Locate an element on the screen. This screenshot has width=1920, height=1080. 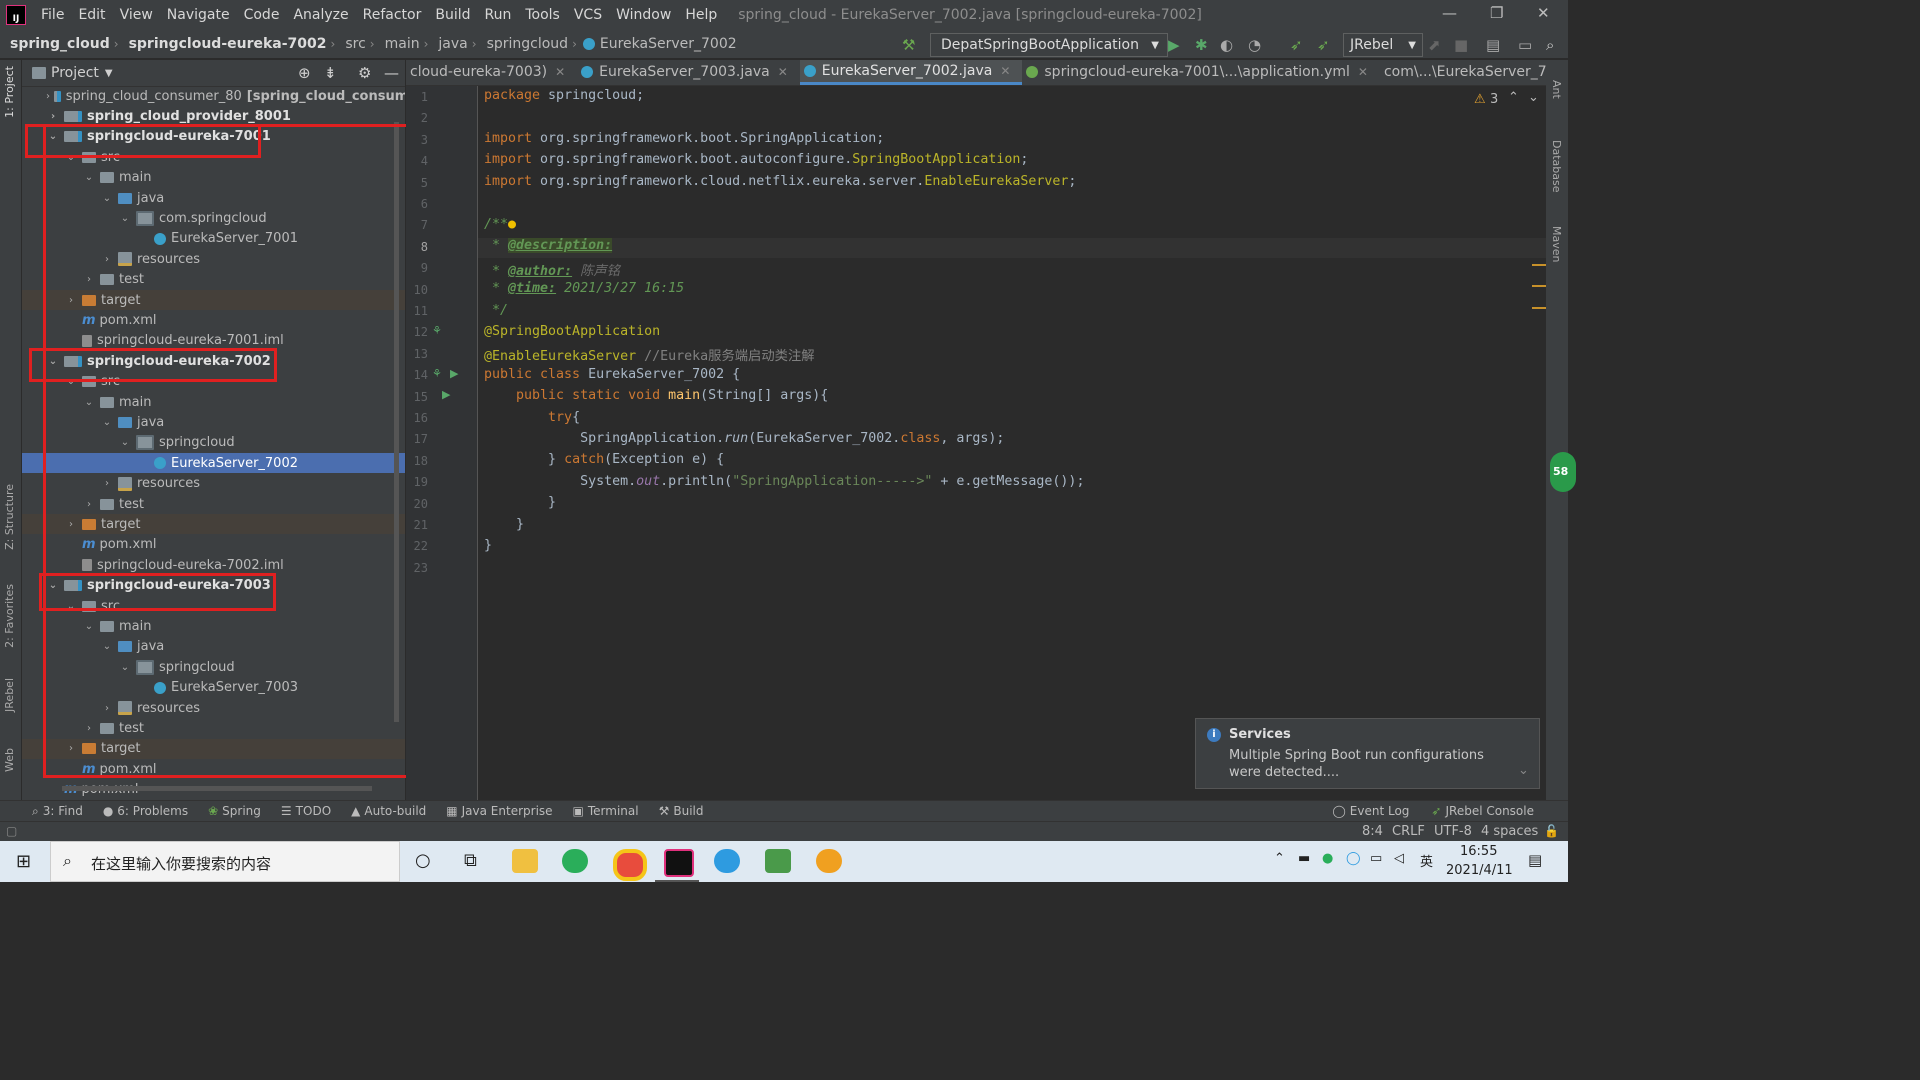
app-icon is located at coordinates (829, 861).